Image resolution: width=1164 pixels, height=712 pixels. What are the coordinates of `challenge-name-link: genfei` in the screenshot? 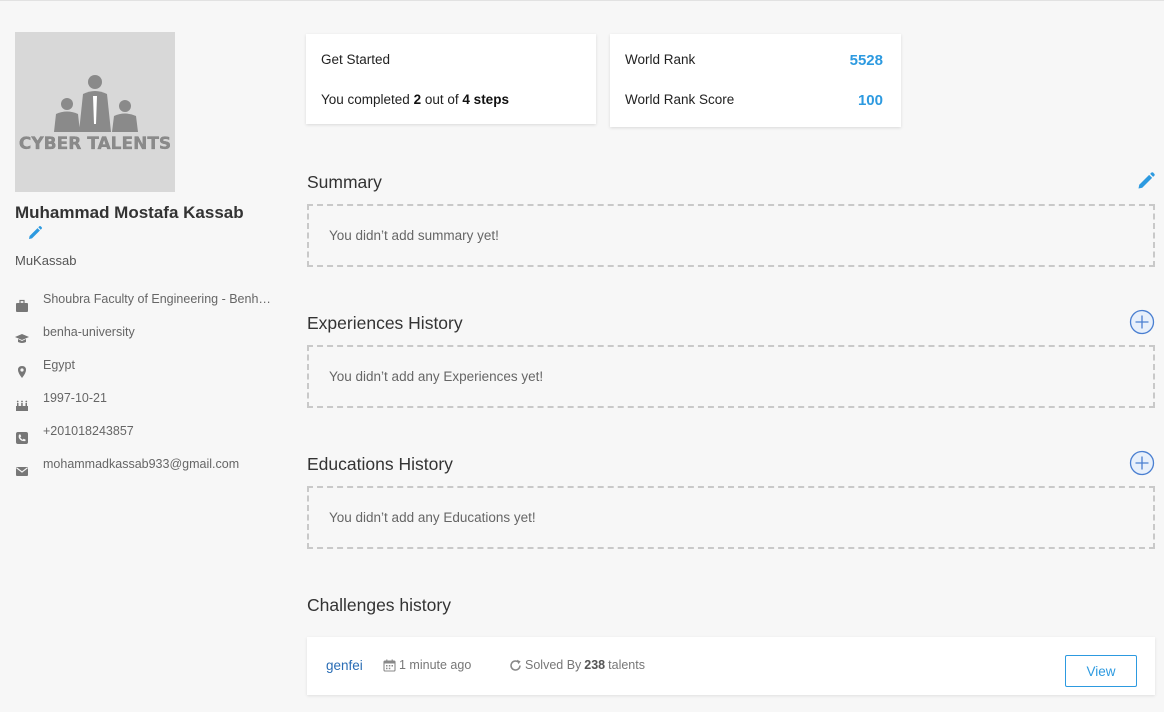 It's located at (344, 665).